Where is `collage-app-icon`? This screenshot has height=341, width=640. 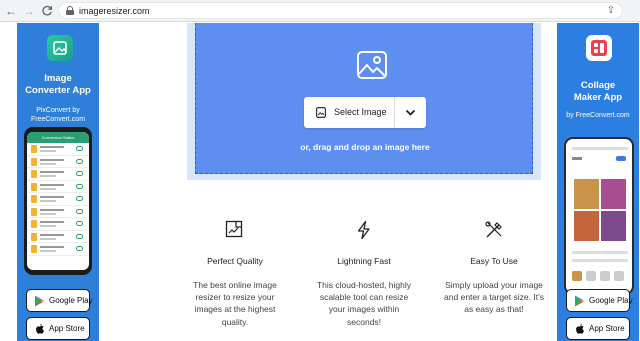 collage-app-icon is located at coordinates (599, 48).